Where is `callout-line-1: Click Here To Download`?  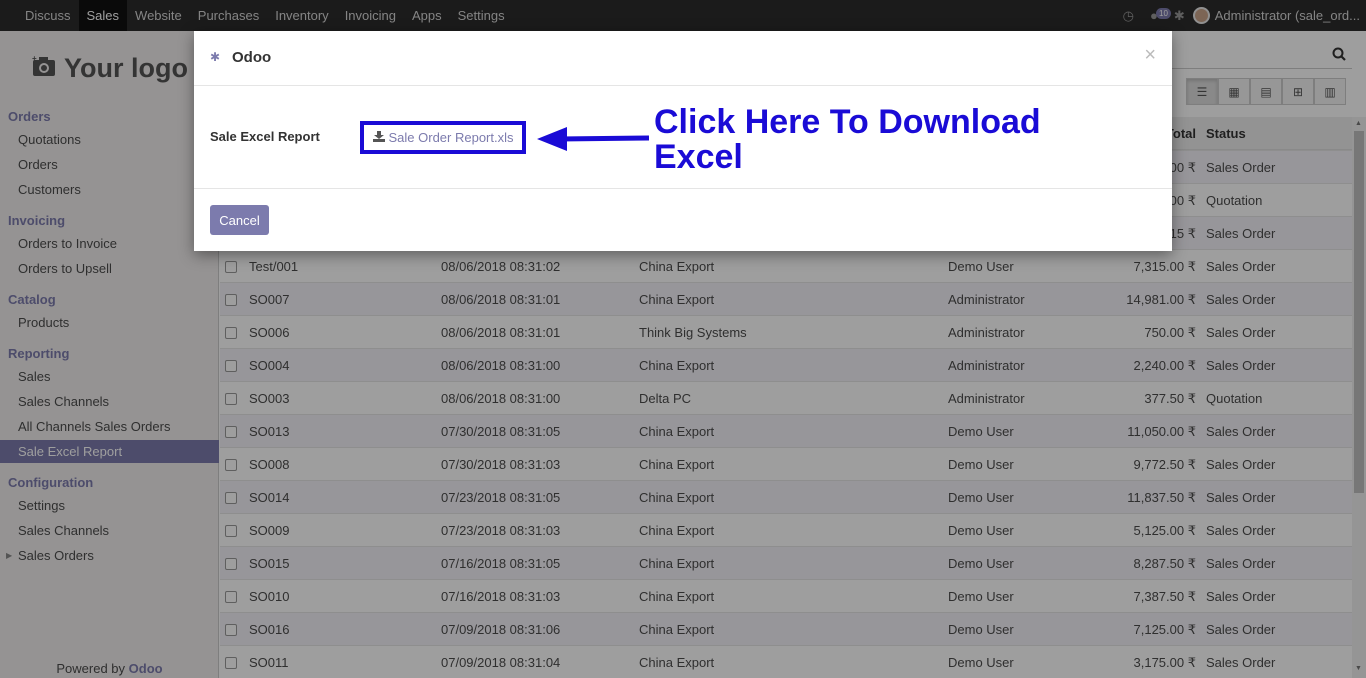 callout-line-1: Click Here To Download is located at coordinates (847, 122).